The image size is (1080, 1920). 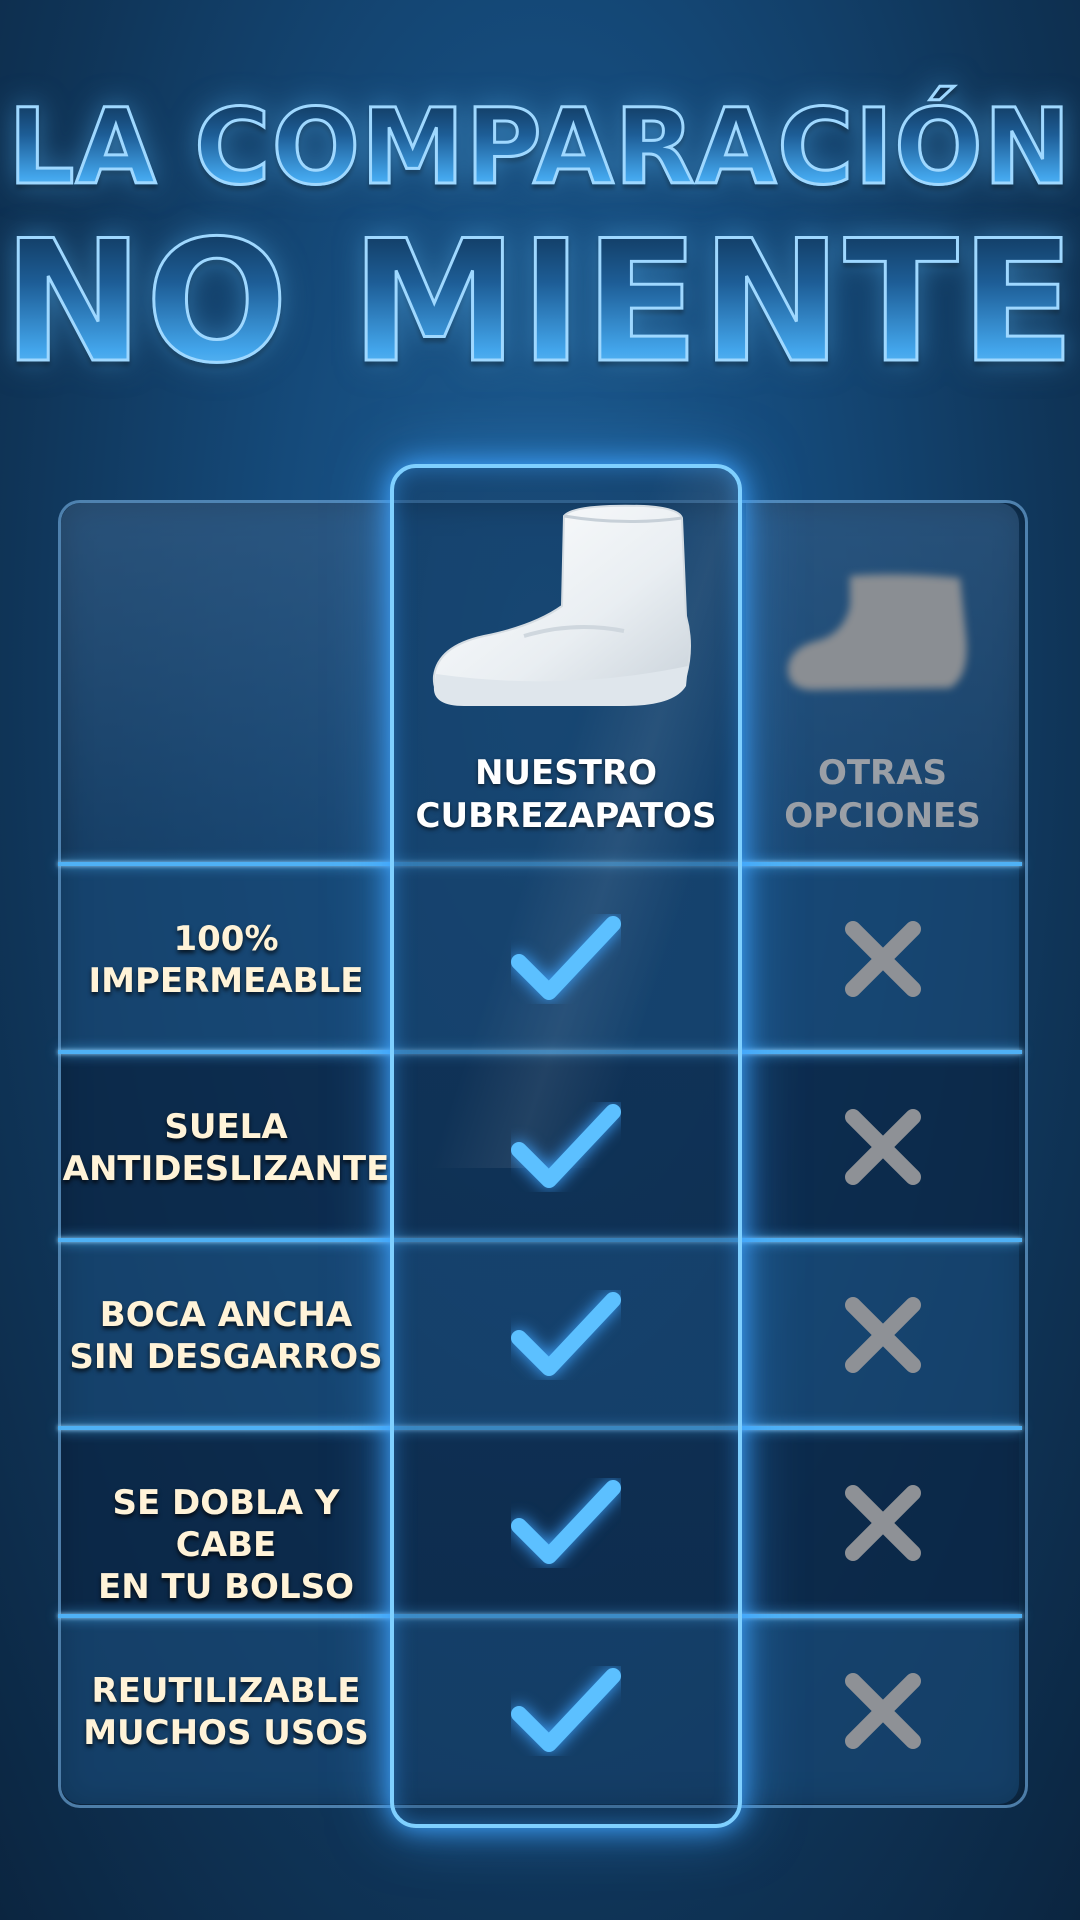 What do you see at coordinates (226, 960) in the screenshot?
I see `feature-label-waterproof: 100% IMPERMEABLE` at bounding box center [226, 960].